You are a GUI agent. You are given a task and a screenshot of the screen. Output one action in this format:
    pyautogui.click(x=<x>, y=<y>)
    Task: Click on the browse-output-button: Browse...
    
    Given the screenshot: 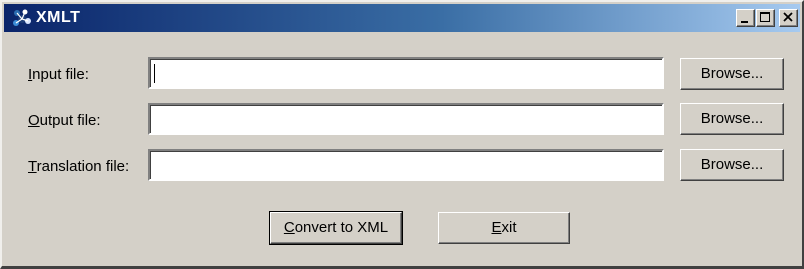 What is the action you would take?
    pyautogui.click(x=732, y=119)
    